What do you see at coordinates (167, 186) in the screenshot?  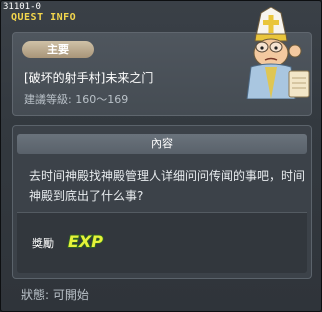 I see `quest-description: 去时间神殿找神殿管理人详细问问传闻的事吧，时间神殿到底出了什么事?` at bounding box center [167, 186].